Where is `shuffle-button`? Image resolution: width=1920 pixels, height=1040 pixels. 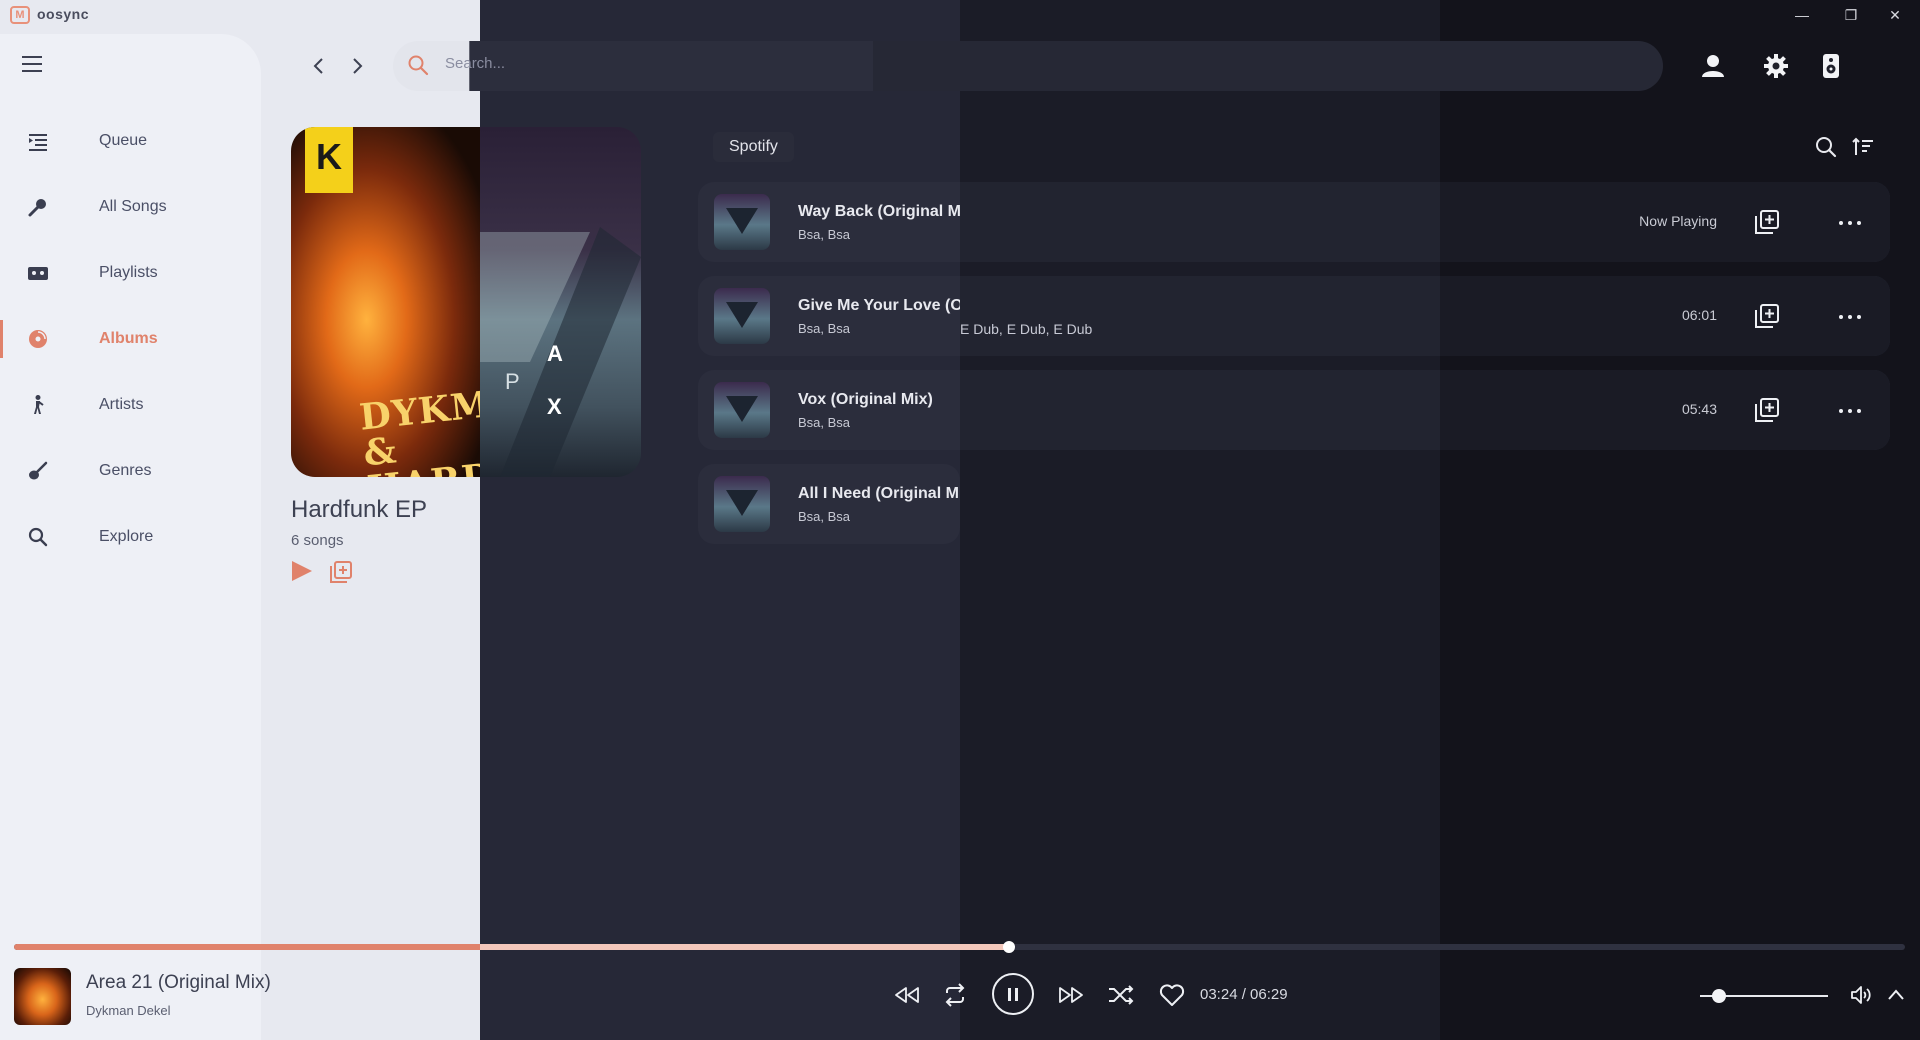 shuffle-button is located at coordinates (1121, 995).